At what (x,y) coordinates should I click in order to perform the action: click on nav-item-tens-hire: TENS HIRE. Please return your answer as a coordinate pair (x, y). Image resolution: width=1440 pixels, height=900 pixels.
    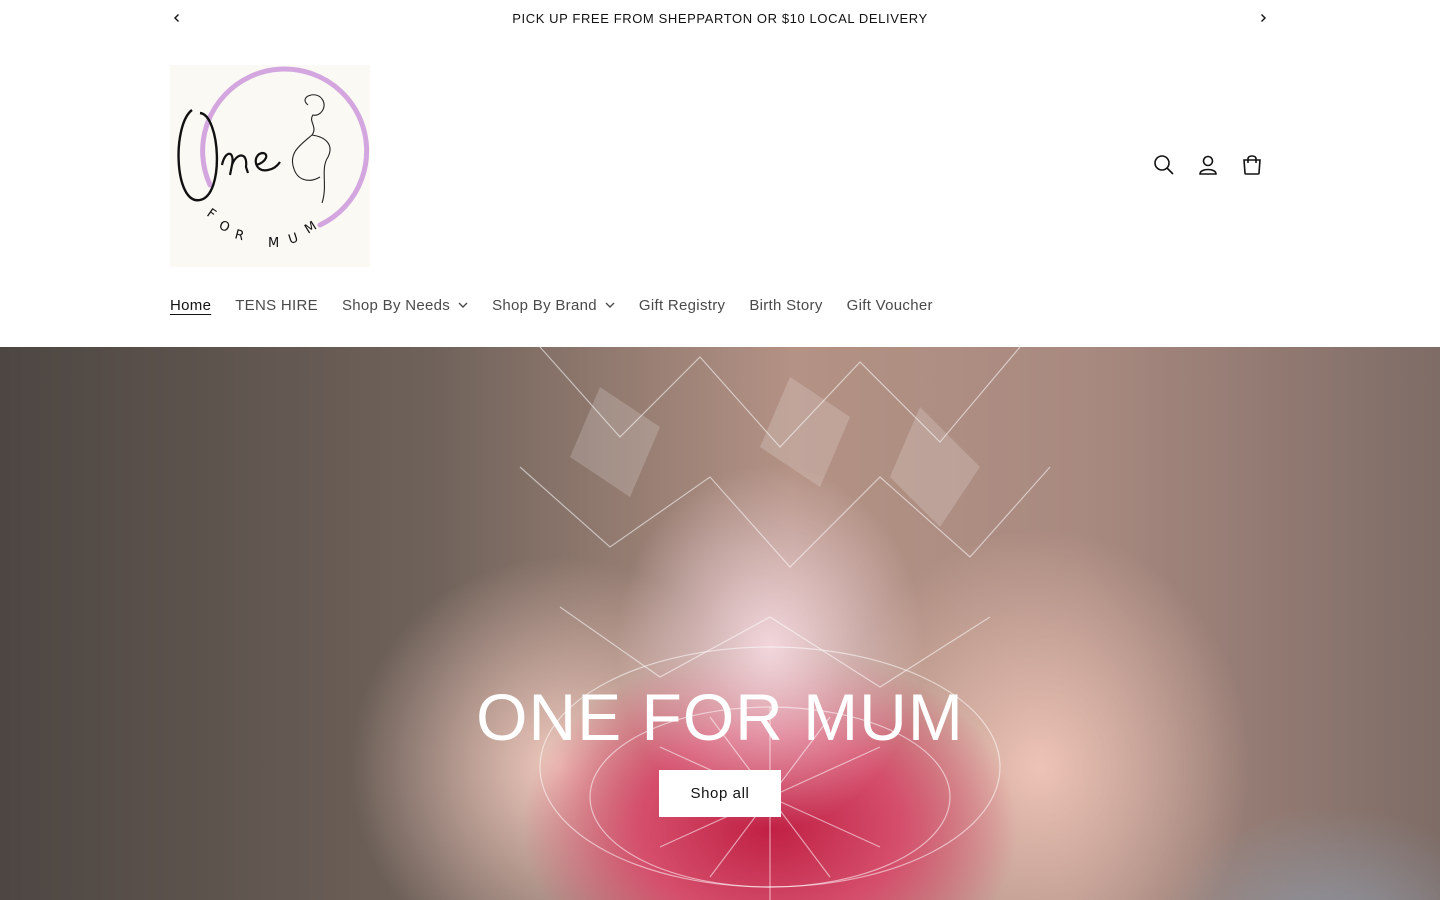
    Looking at the image, I should click on (276, 305).